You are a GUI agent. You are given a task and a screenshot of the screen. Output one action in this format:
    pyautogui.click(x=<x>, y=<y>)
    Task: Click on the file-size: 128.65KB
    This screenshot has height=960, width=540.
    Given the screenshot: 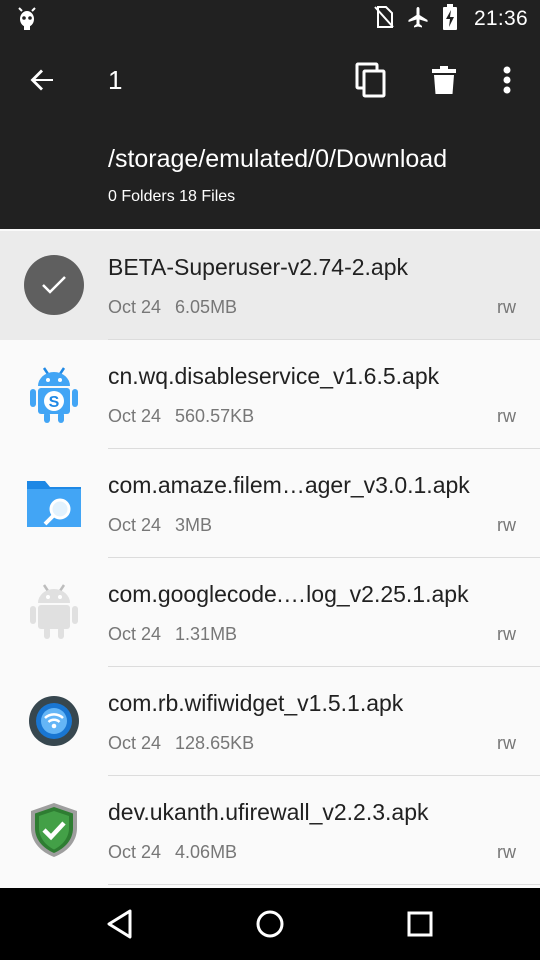 What is the action you would take?
    pyautogui.click(x=215, y=743)
    